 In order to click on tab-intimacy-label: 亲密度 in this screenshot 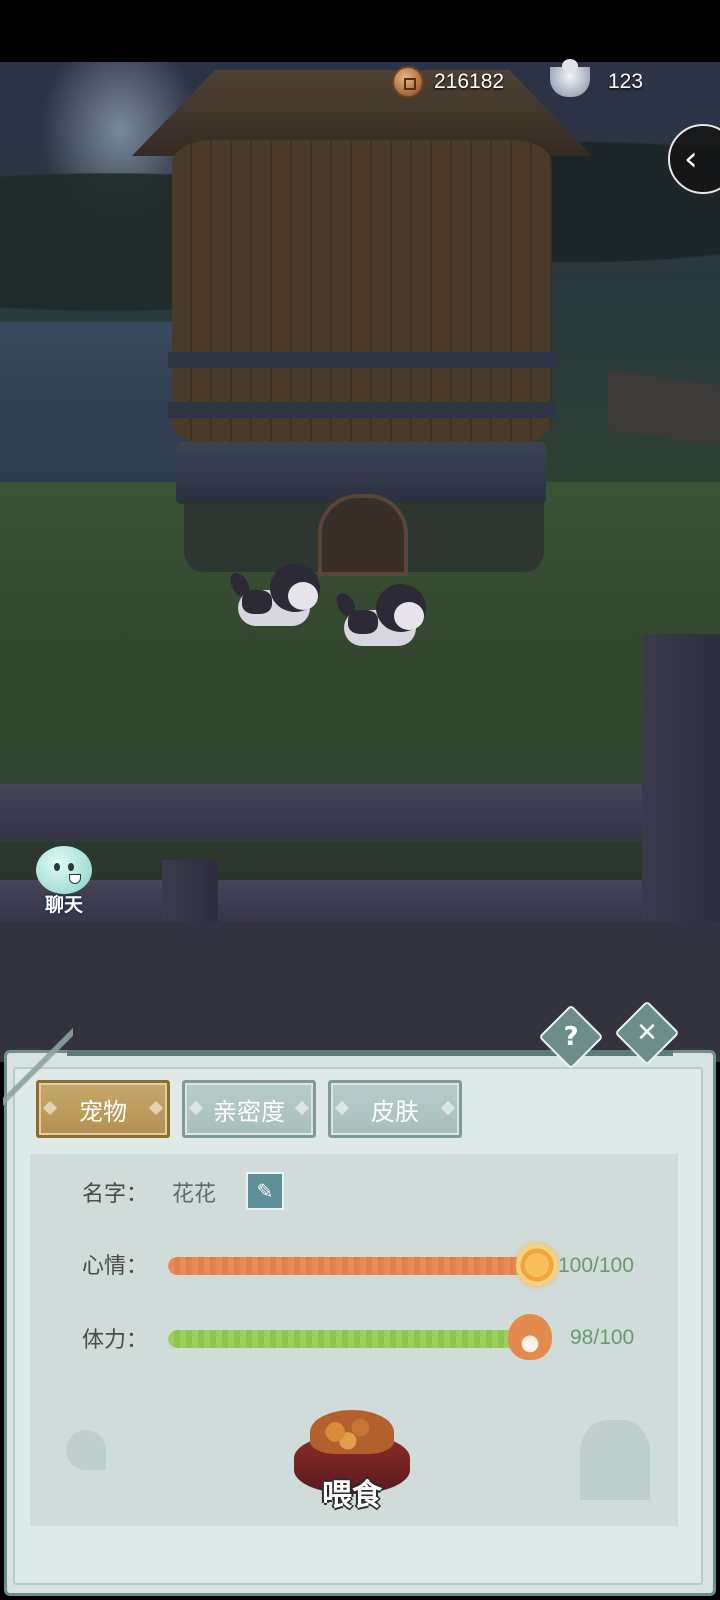, I will do `click(249, 1111)`.